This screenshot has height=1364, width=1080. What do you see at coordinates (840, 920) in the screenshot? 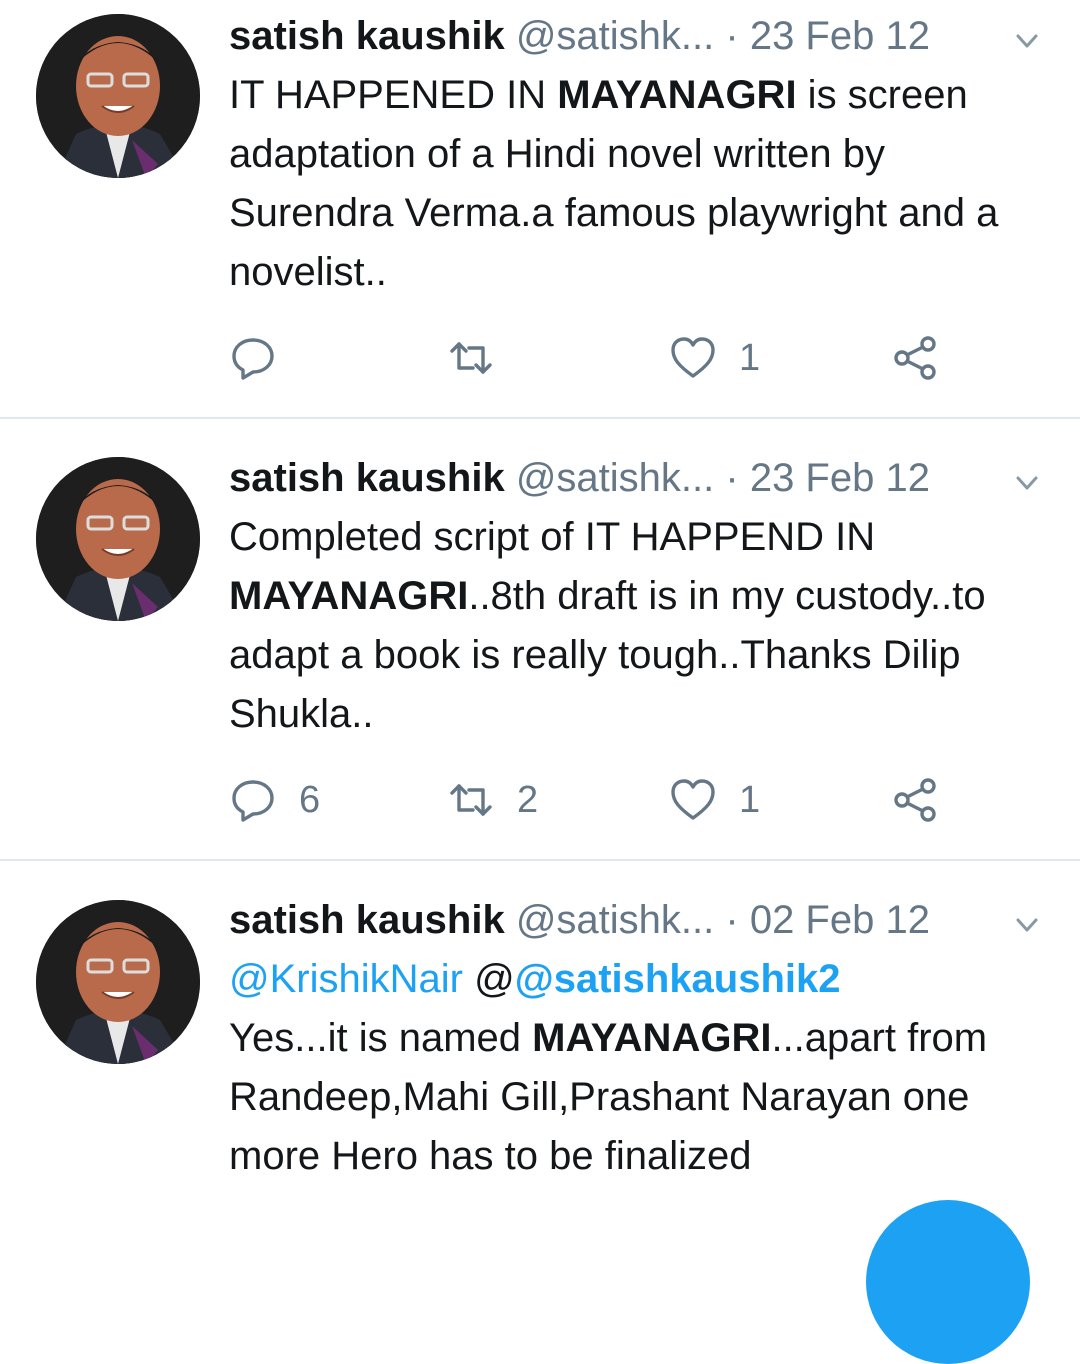
I see `tweet-date: 02 Feb 12` at bounding box center [840, 920].